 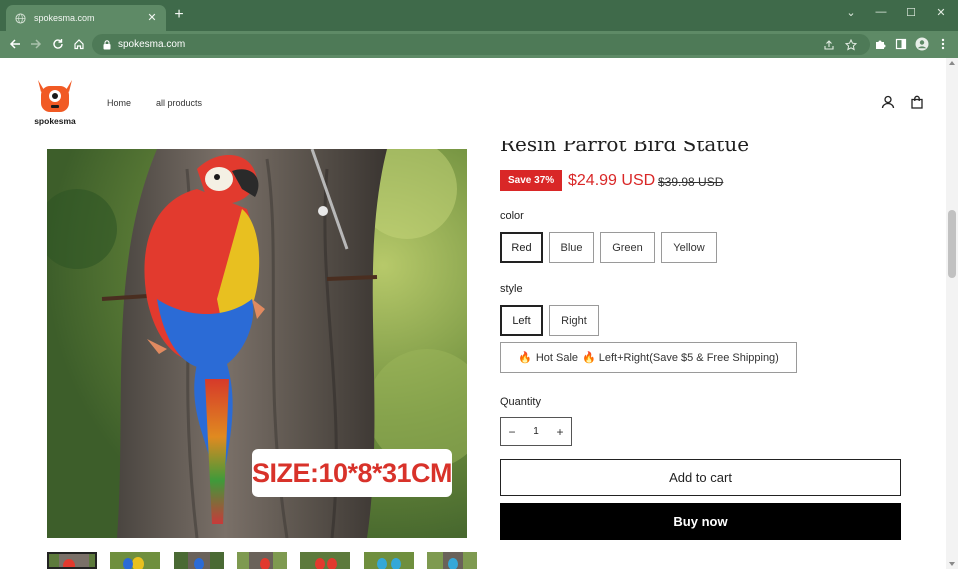 What do you see at coordinates (952, 564) in the screenshot?
I see `scroll-down-arrow-icon` at bounding box center [952, 564].